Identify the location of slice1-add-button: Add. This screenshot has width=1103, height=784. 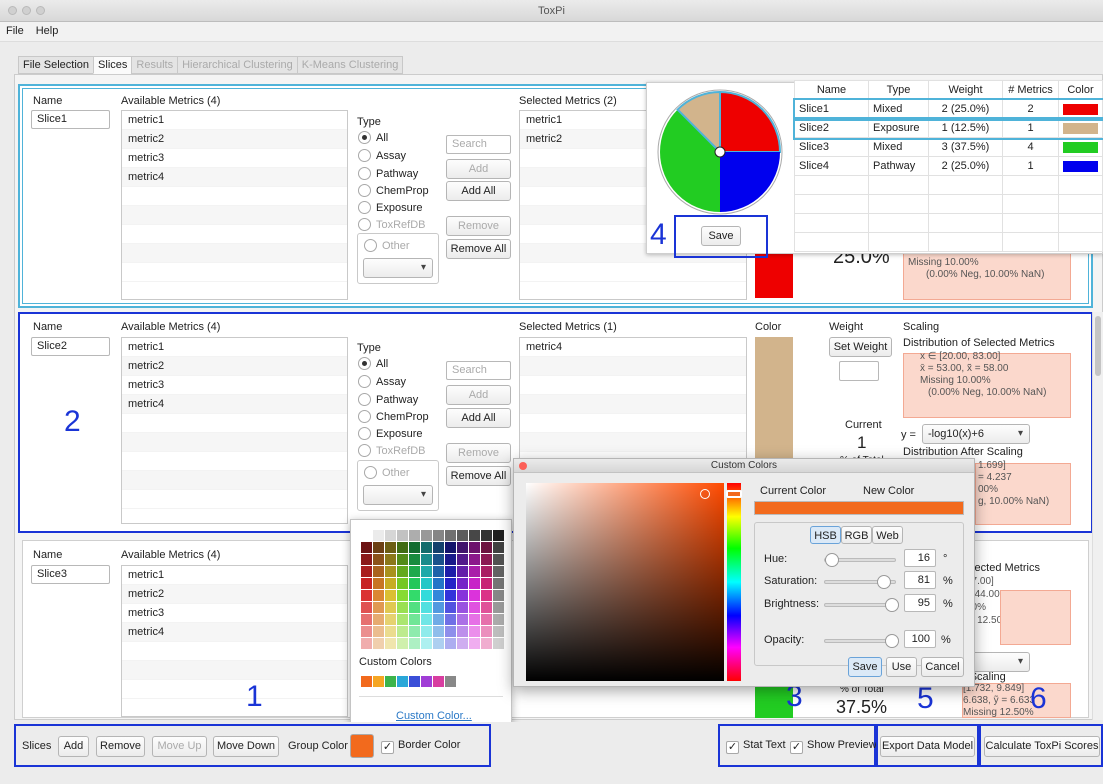
(478, 169).